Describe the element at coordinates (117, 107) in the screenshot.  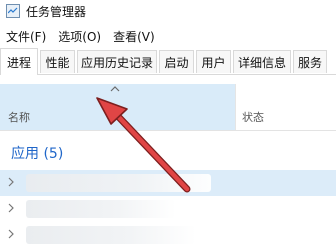
I see `name-column-header: 名称` at that location.